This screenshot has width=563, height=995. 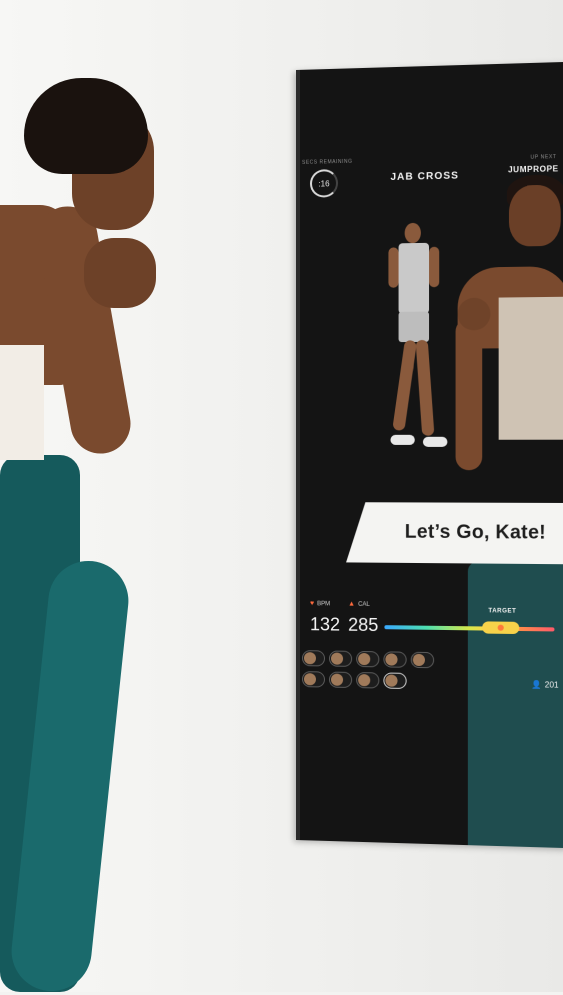 What do you see at coordinates (544, 685) in the screenshot?
I see `participant-count: 👤 201` at bounding box center [544, 685].